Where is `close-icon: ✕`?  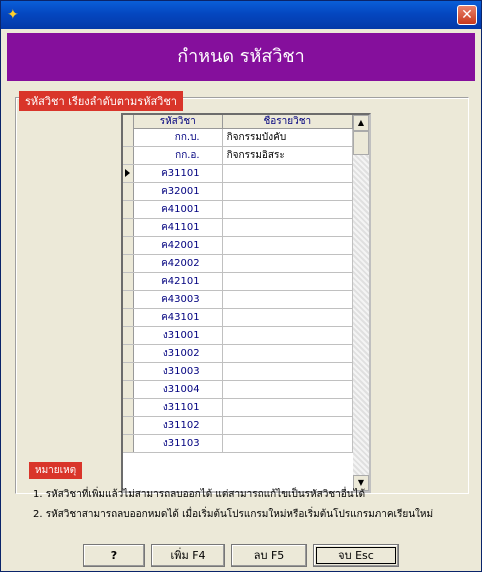
close-icon: ✕ is located at coordinates (467, 15).